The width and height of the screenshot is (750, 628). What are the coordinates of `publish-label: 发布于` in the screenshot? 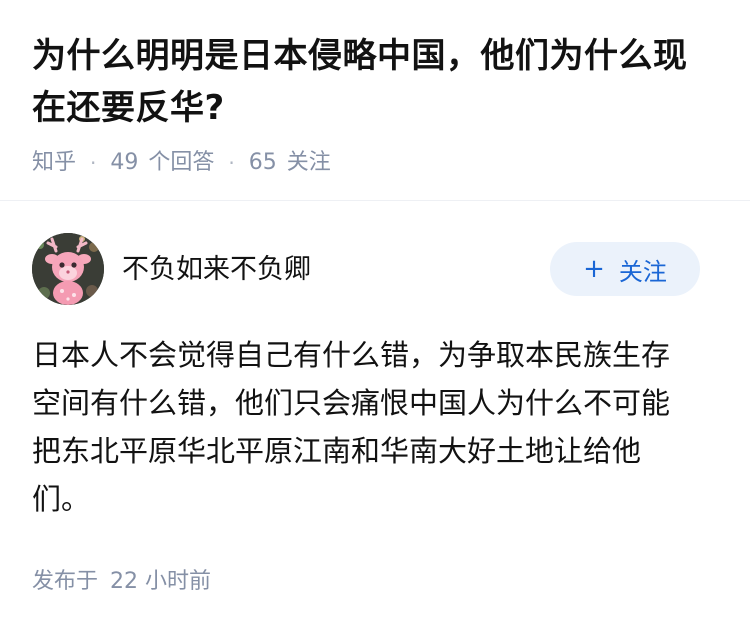 It's located at (65, 581).